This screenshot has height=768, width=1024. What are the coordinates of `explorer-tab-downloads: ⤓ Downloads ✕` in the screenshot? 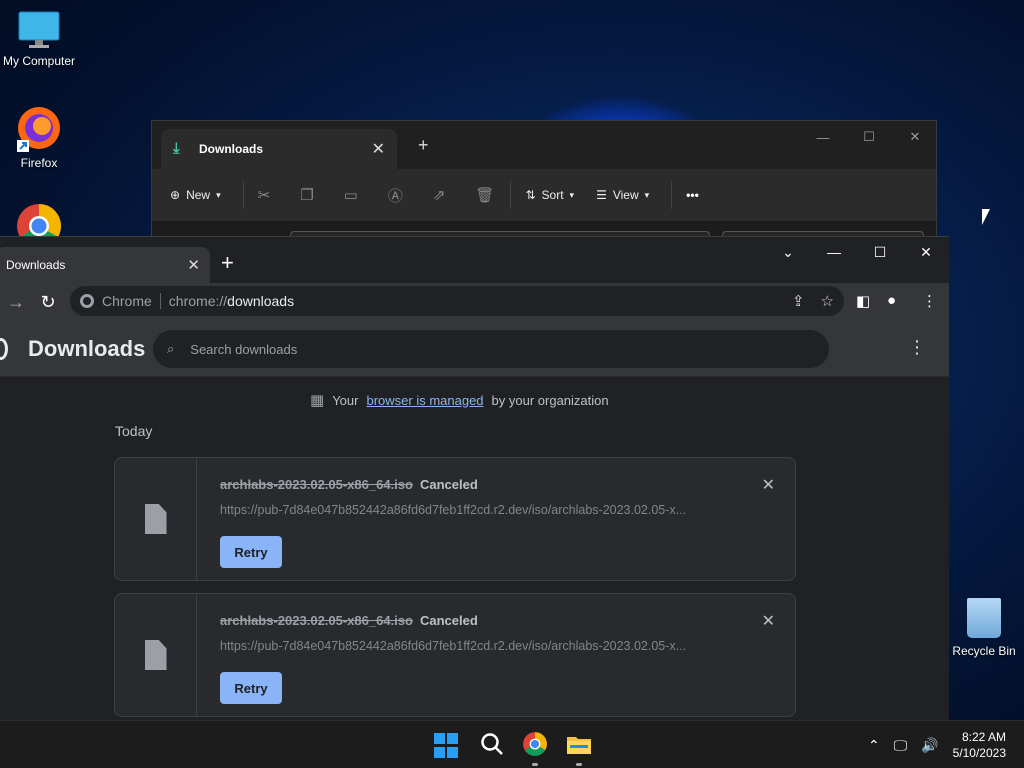 It's located at (279, 149).